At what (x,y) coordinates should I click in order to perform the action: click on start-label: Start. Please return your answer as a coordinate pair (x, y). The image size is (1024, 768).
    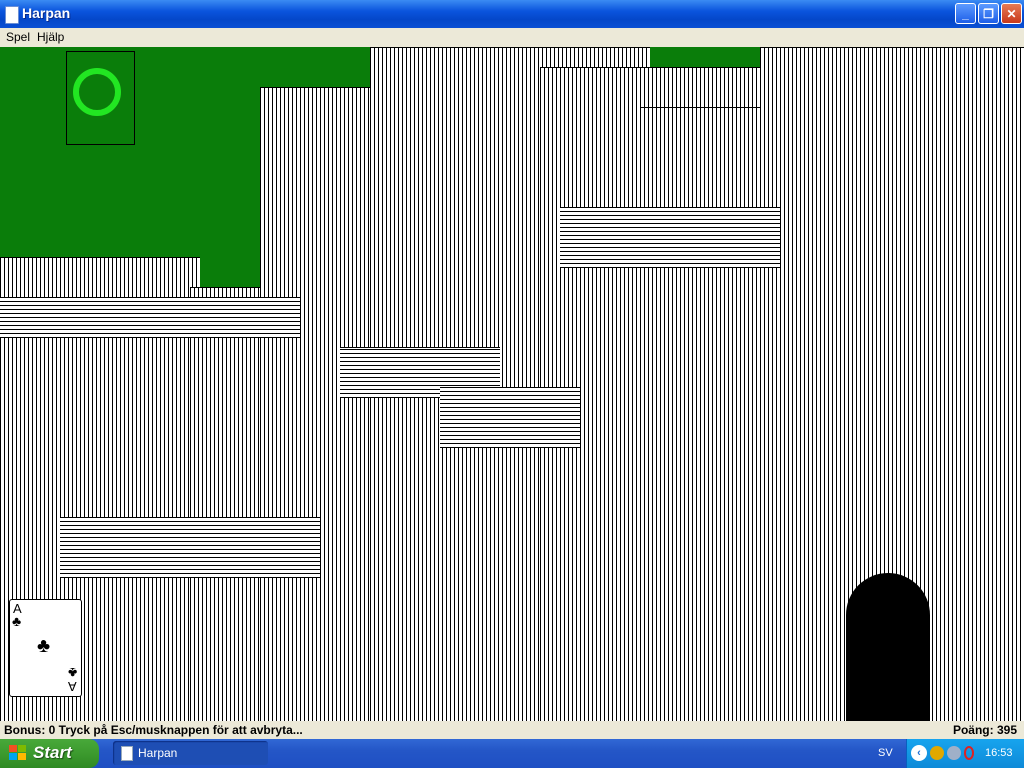
    Looking at the image, I should click on (52, 752).